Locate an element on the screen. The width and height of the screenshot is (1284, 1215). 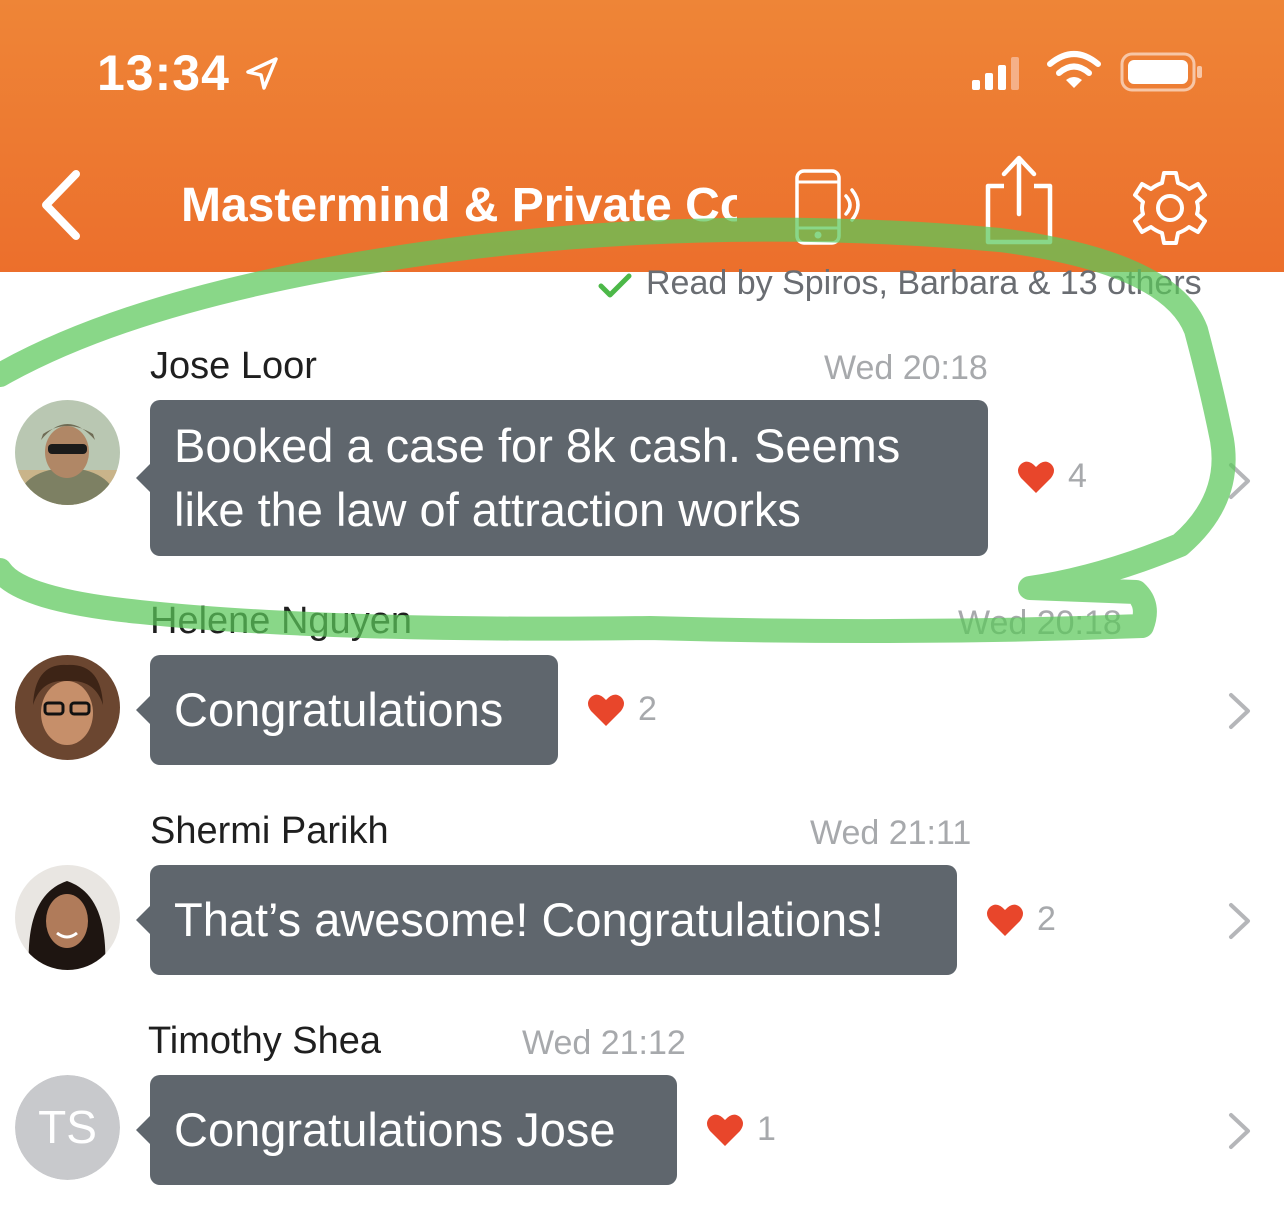
wifi-icon is located at coordinates (1074, 73).